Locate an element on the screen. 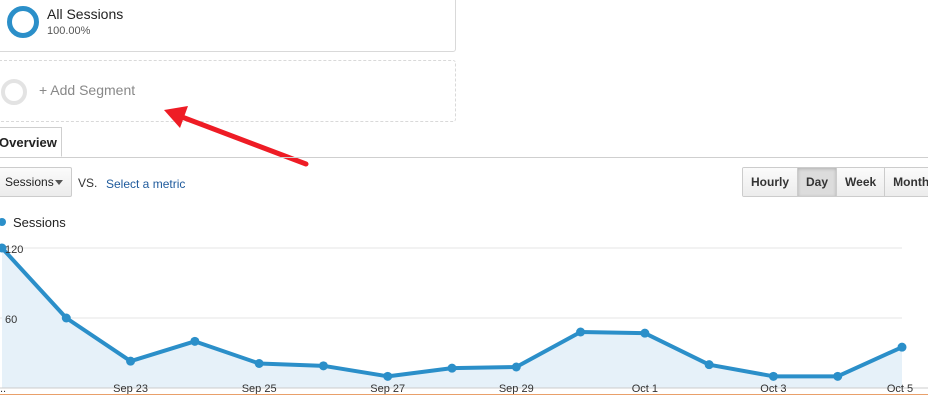 This screenshot has width=928, height=398. select-metric-link: Select a metric is located at coordinates (145, 184).